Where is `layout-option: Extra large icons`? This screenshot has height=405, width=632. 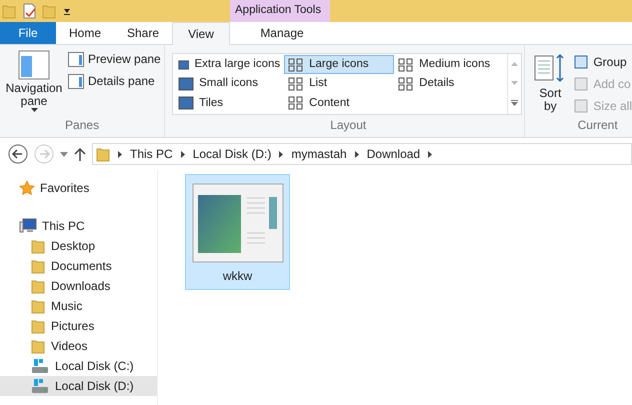 layout-option: Extra large icons is located at coordinates (229, 64).